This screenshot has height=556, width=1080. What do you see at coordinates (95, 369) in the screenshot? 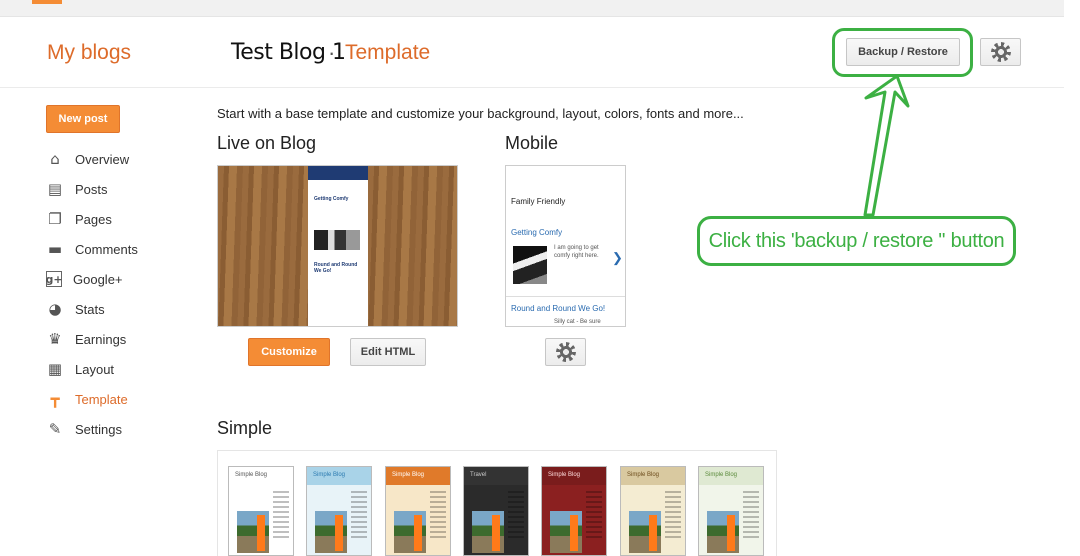
I see `sidebar-item-label: Layout` at bounding box center [95, 369].